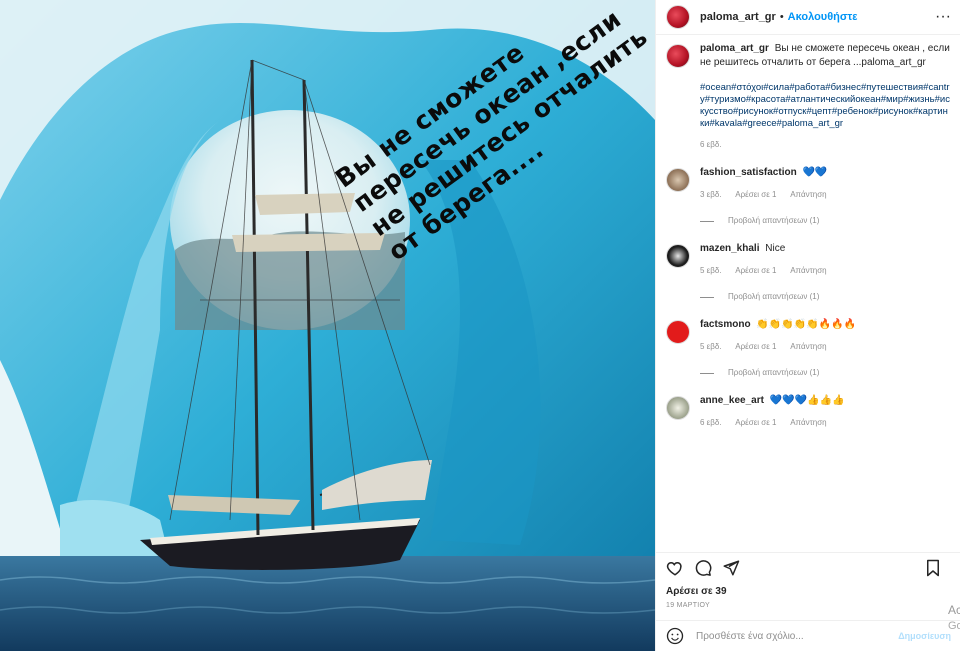 This screenshot has width=960, height=651. I want to click on likes-count: Αρέσει σε 39, so click(696, 591).